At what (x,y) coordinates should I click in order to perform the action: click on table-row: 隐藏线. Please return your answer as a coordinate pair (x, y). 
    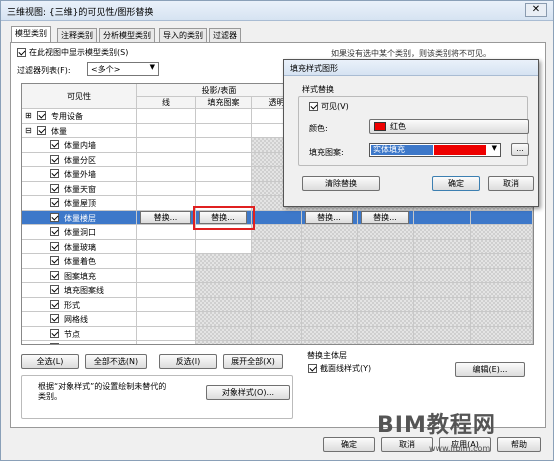
    Looking at the image, I should click on (79, 342).